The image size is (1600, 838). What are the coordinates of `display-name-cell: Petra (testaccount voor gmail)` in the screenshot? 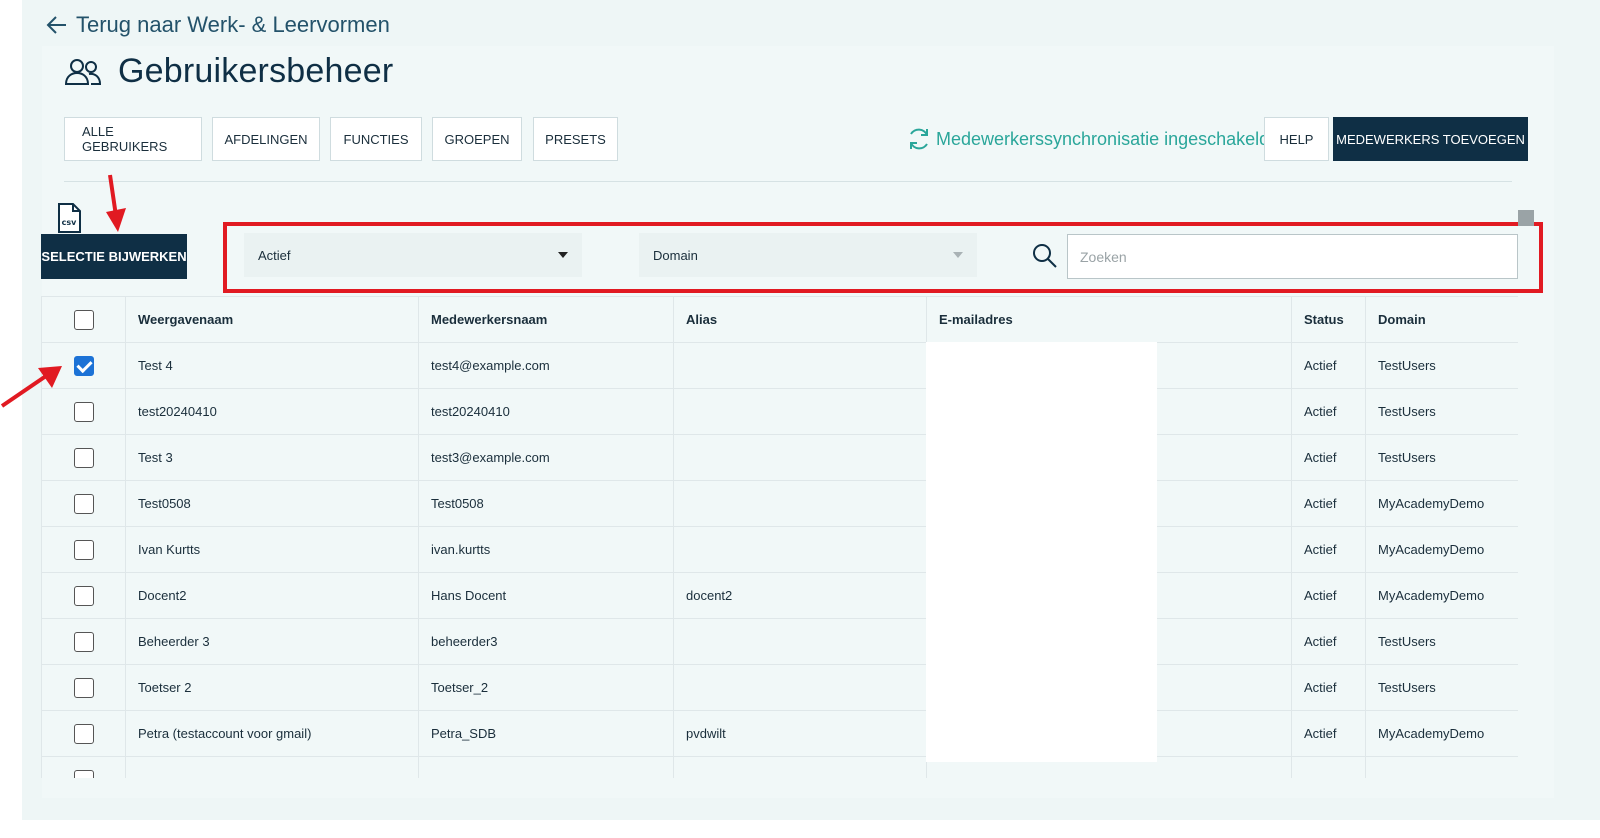 It's located at (272, 733).